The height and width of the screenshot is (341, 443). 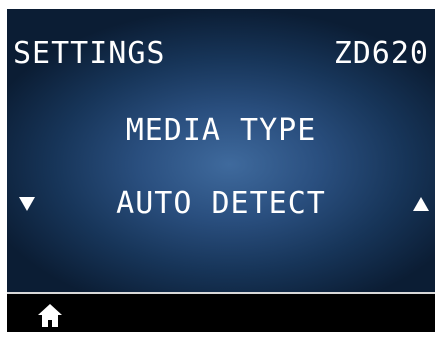 What do you see at coordinates (221, 130) in the screenshot?
I see `setting-name: MEDIA TYPE` at bounding box center [221, 130].